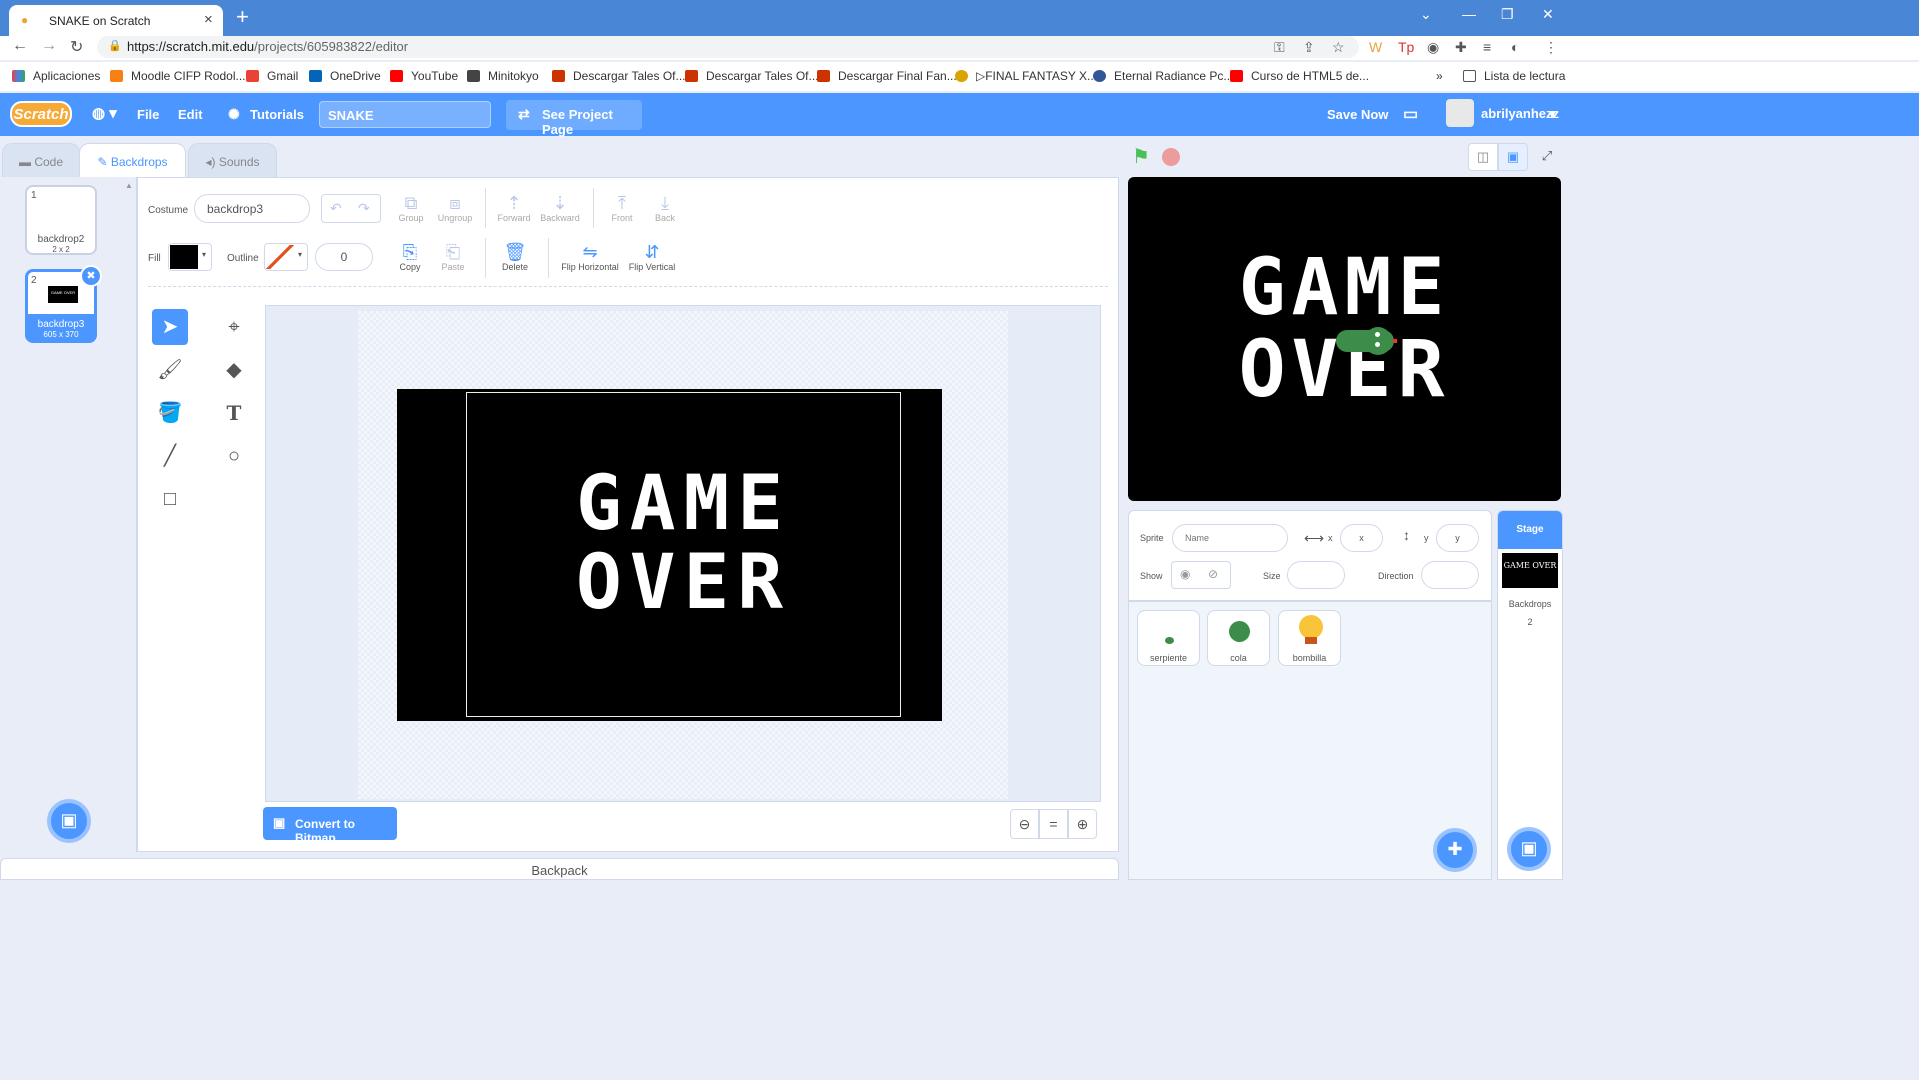  I want to click on file-menu: File, so click(148, 114).